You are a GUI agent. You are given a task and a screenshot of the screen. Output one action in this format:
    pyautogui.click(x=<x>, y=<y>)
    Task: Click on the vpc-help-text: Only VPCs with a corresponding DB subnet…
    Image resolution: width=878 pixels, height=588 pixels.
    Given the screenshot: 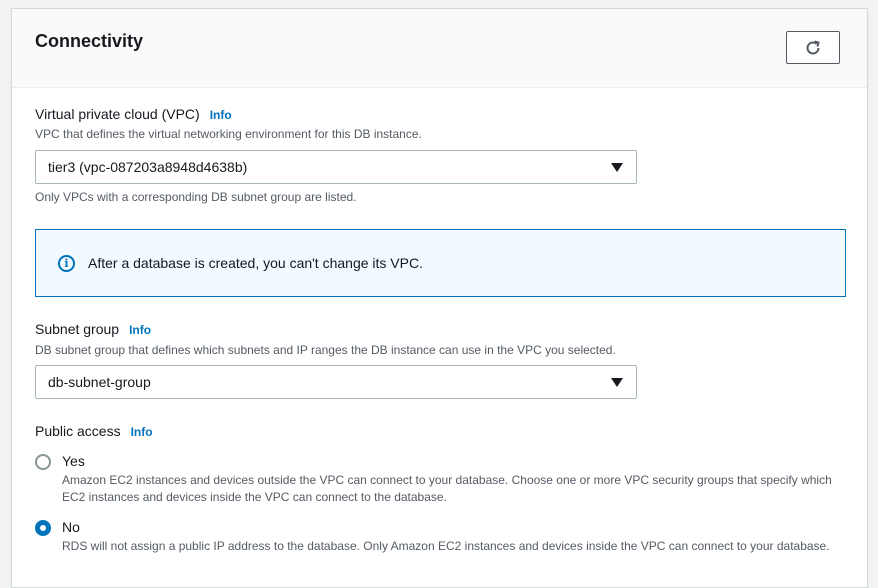 What is the action you would take?
    pyautogui.click(x=196, y=197)
    